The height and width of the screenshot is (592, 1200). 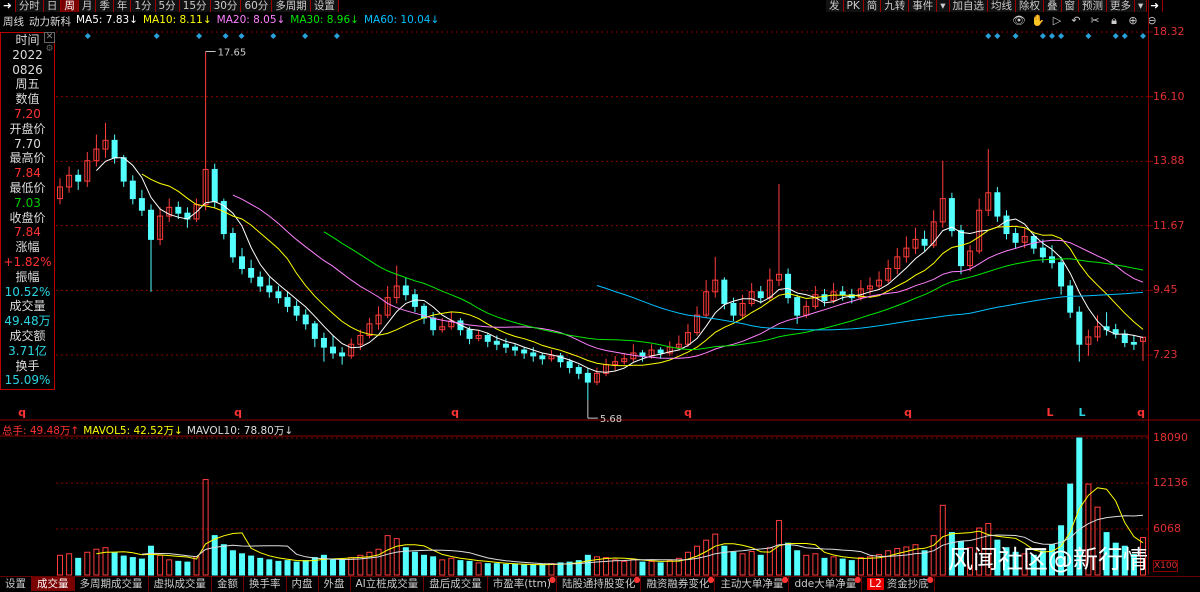 What do you see at coordinates (180, 584) in the screenshot?
I see `tab-3: 虚拟成交量` at bounding box center [180, 584].